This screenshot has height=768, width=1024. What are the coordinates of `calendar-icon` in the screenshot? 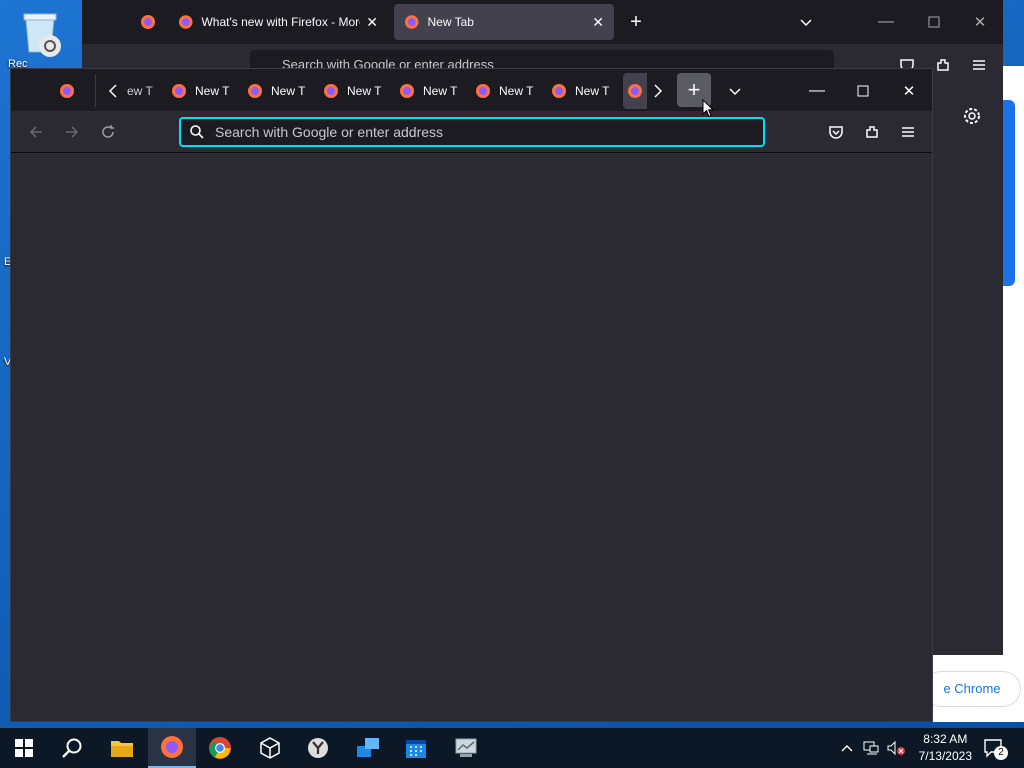 It's located at (416, 749).